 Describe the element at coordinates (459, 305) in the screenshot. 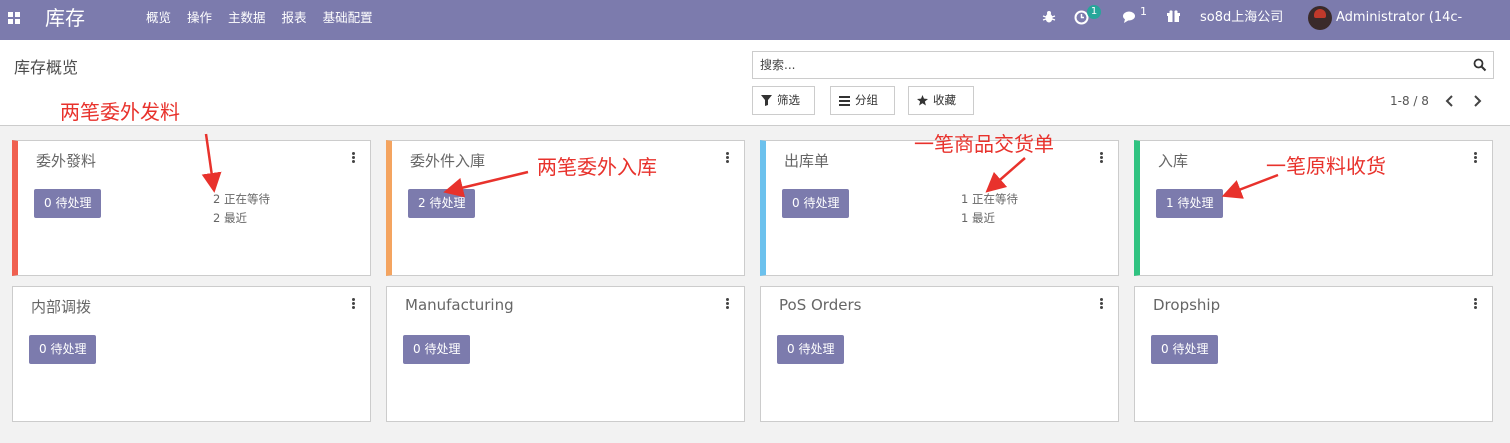

I see `card-title: Manufacturing` at that location.